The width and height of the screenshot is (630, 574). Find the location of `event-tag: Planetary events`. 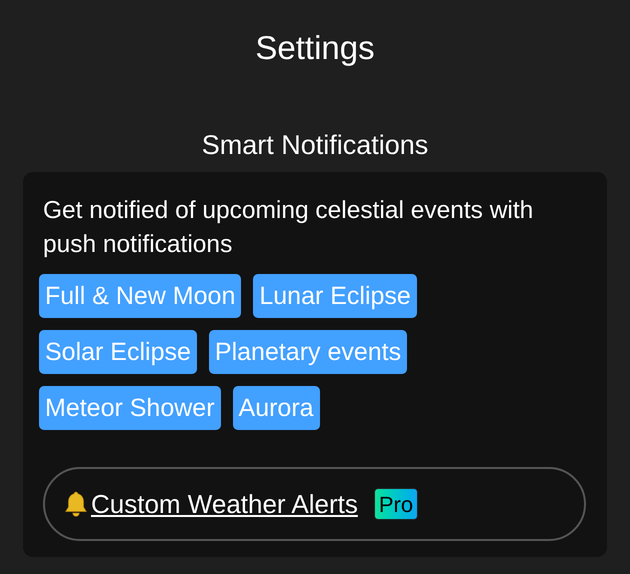

event-tag: Planetary events is located at coordinates (308, 352).